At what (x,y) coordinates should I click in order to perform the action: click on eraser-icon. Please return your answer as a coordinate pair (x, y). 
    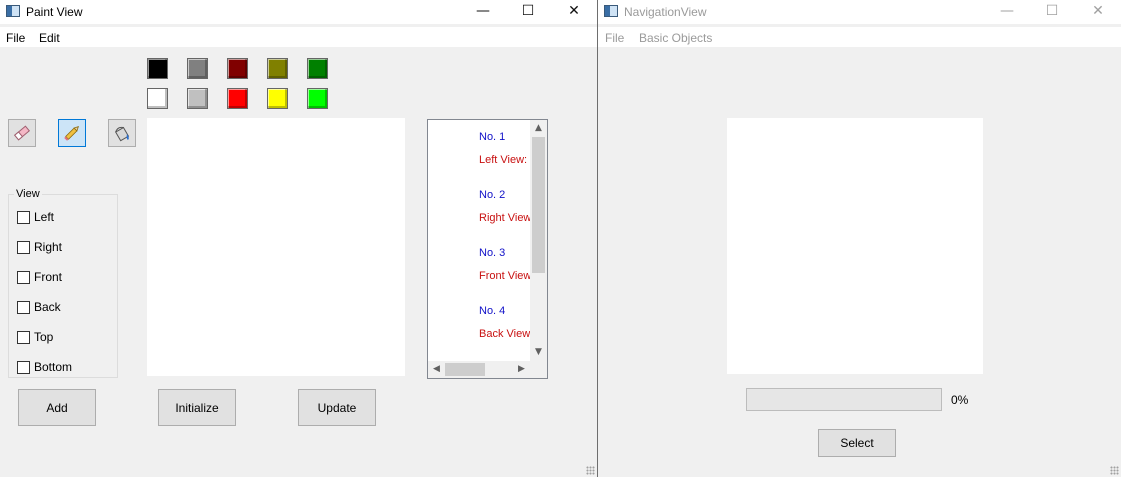
    Looking at the image, I should click on (22, 133).